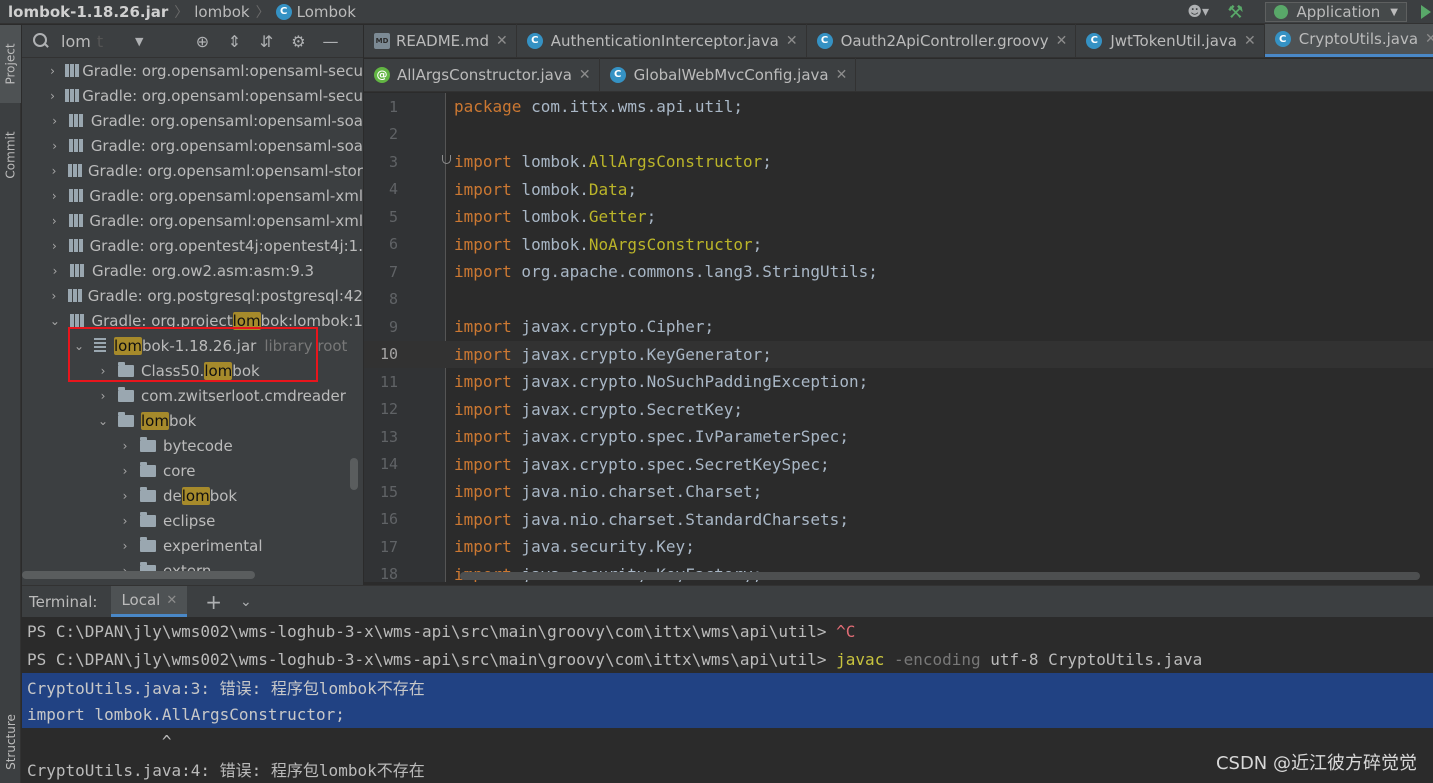 The image size is (1433, 783). I want to click on vcs-user-icon: ☻▾, so click(1200, 12).